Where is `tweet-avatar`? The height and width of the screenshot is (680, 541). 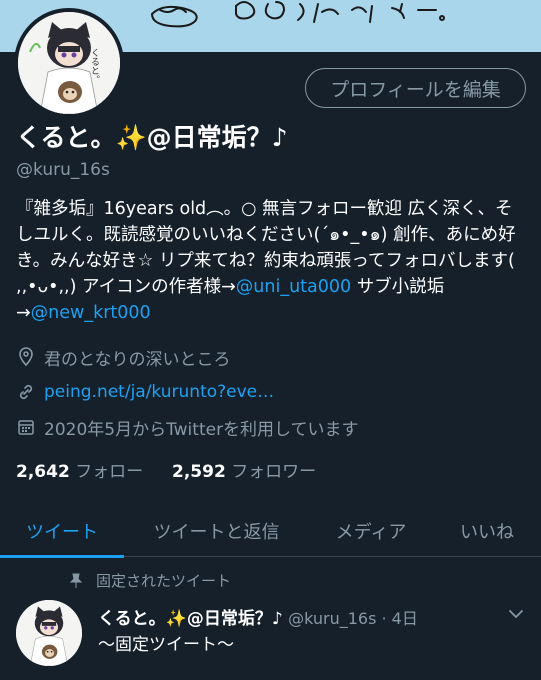
tweet-avatar is located at coordinates (49, 633).